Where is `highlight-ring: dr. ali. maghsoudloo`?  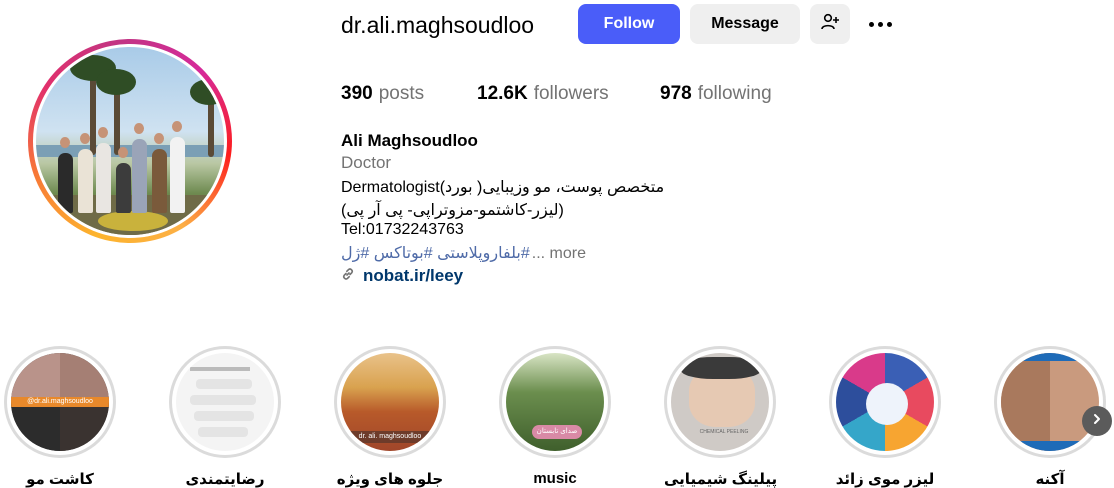 highlight-ring: dr. ali. maghsoudloo is located at coordinates (390, 402).